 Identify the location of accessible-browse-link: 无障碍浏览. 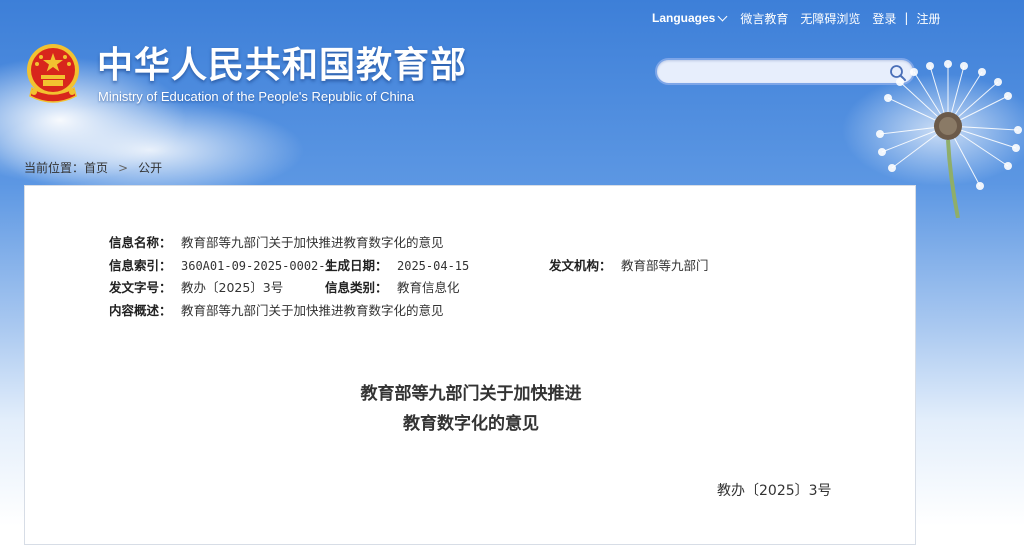
(830, 18).